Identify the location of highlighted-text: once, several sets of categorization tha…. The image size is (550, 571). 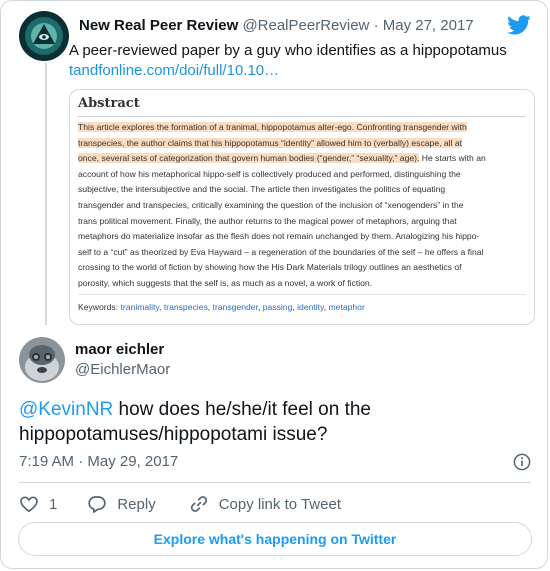
(249, 158).